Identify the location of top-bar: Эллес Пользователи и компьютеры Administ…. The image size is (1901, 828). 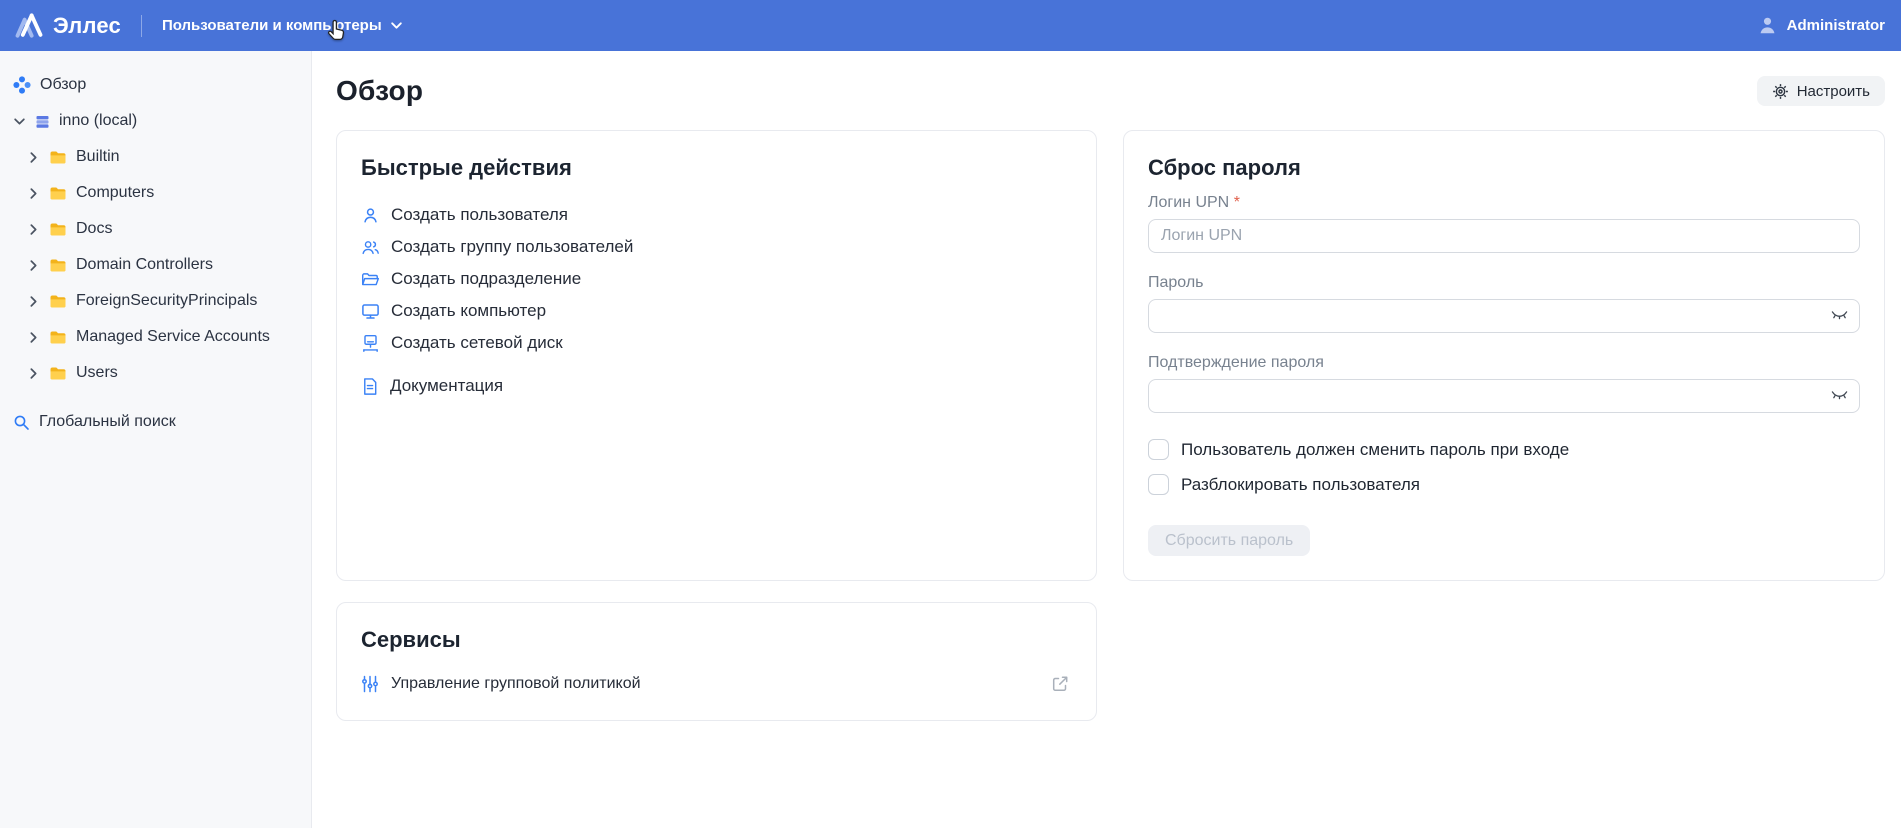
(950, 25).